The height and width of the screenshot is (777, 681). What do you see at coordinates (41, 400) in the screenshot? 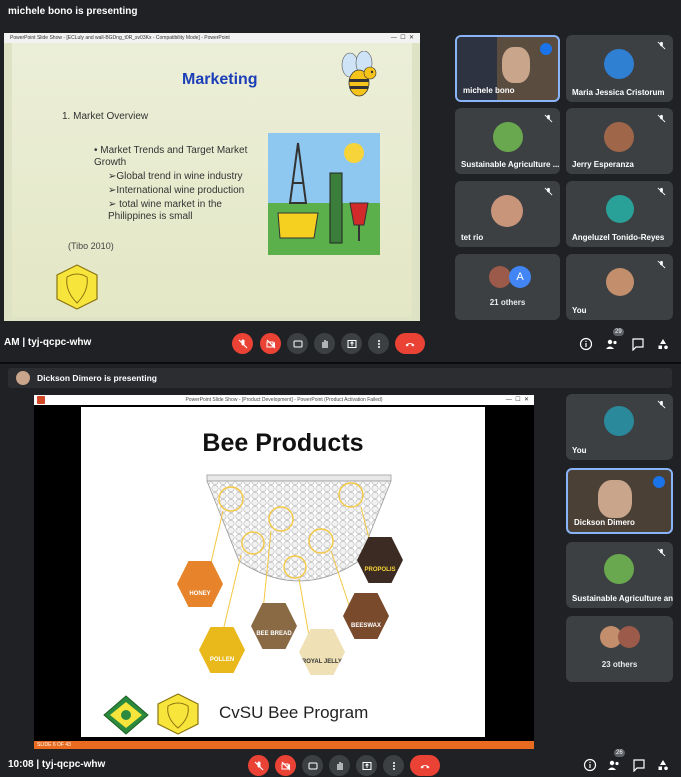
I see `powerpoint-icon` at bounding box center [41, 400].